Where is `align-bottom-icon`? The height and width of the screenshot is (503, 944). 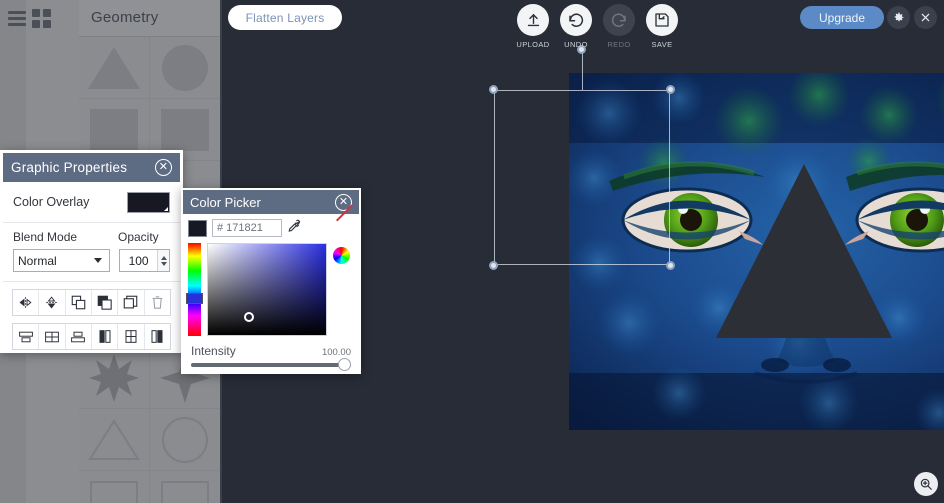
align-bottom-icon is located at coordinates (79, 336).